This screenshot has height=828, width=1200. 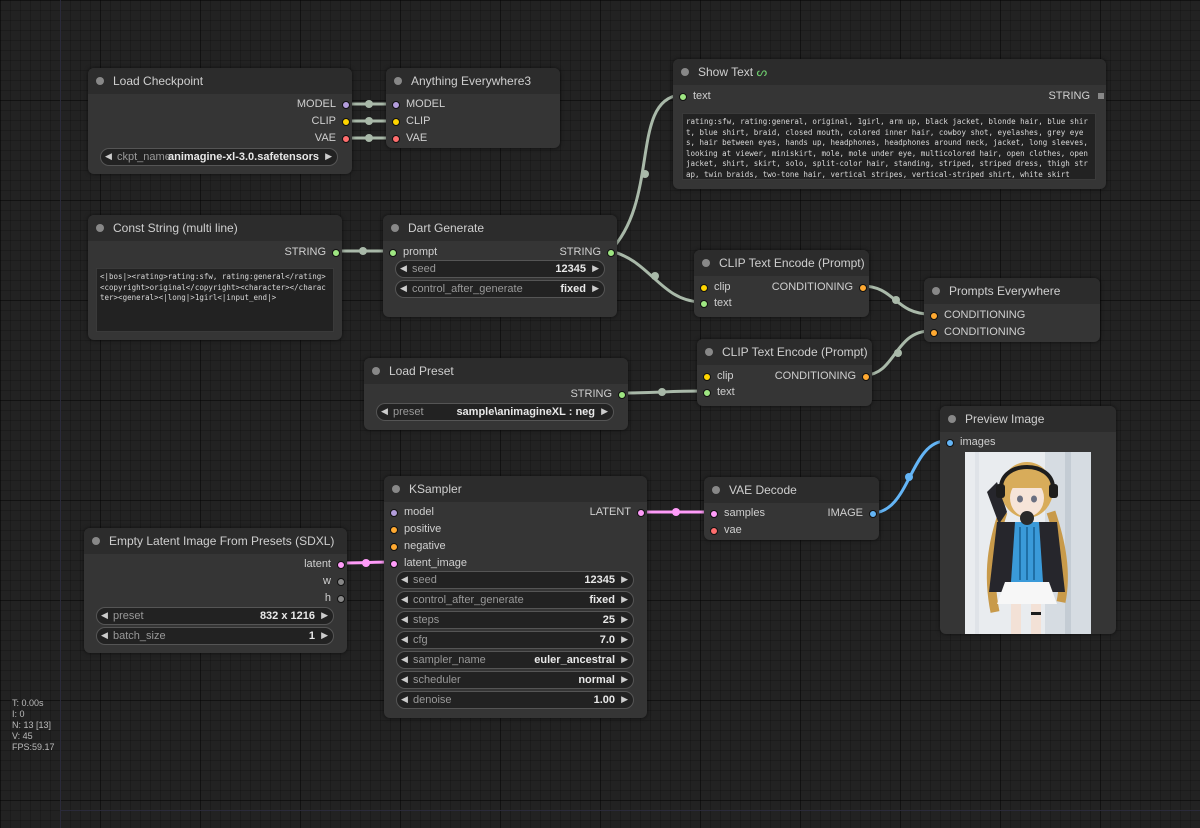 I want to click on node-title-bar: Load Preset, so click(x=496, y=371).